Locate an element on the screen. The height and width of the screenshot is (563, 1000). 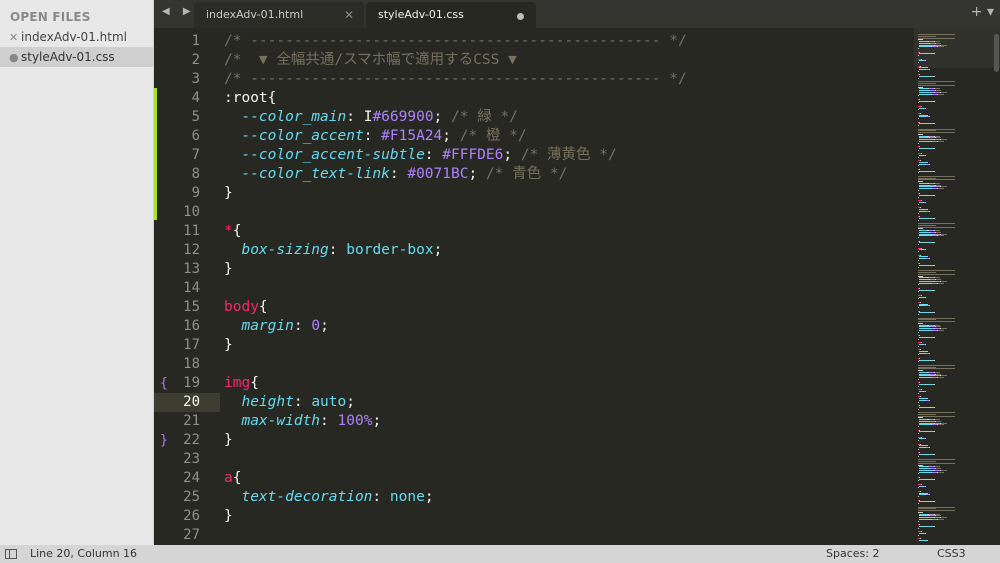
code-text: margin: 0; is located at coordinates (276, 326).